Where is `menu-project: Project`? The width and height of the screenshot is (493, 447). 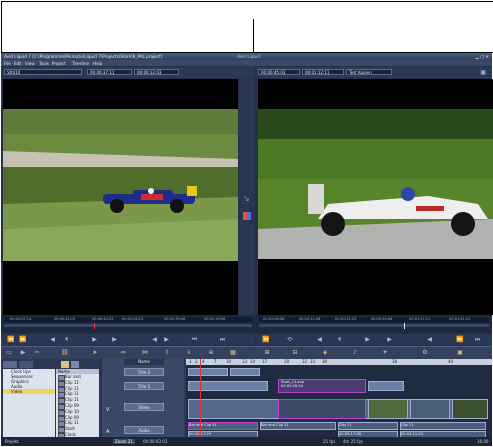
menu-project: Project is located at coordinates (59, 63).